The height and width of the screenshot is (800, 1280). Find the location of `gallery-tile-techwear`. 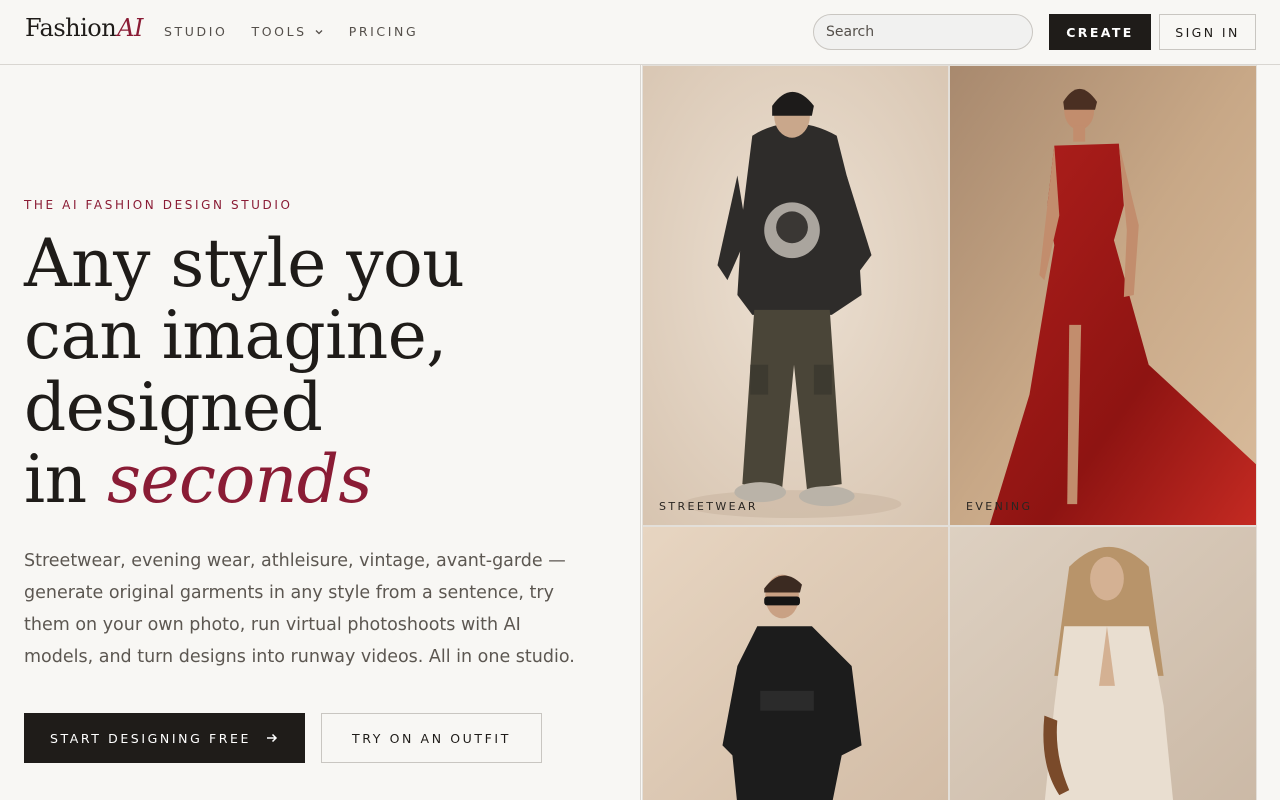

gallery-tile-techwear is located at coordinates (795, 663).